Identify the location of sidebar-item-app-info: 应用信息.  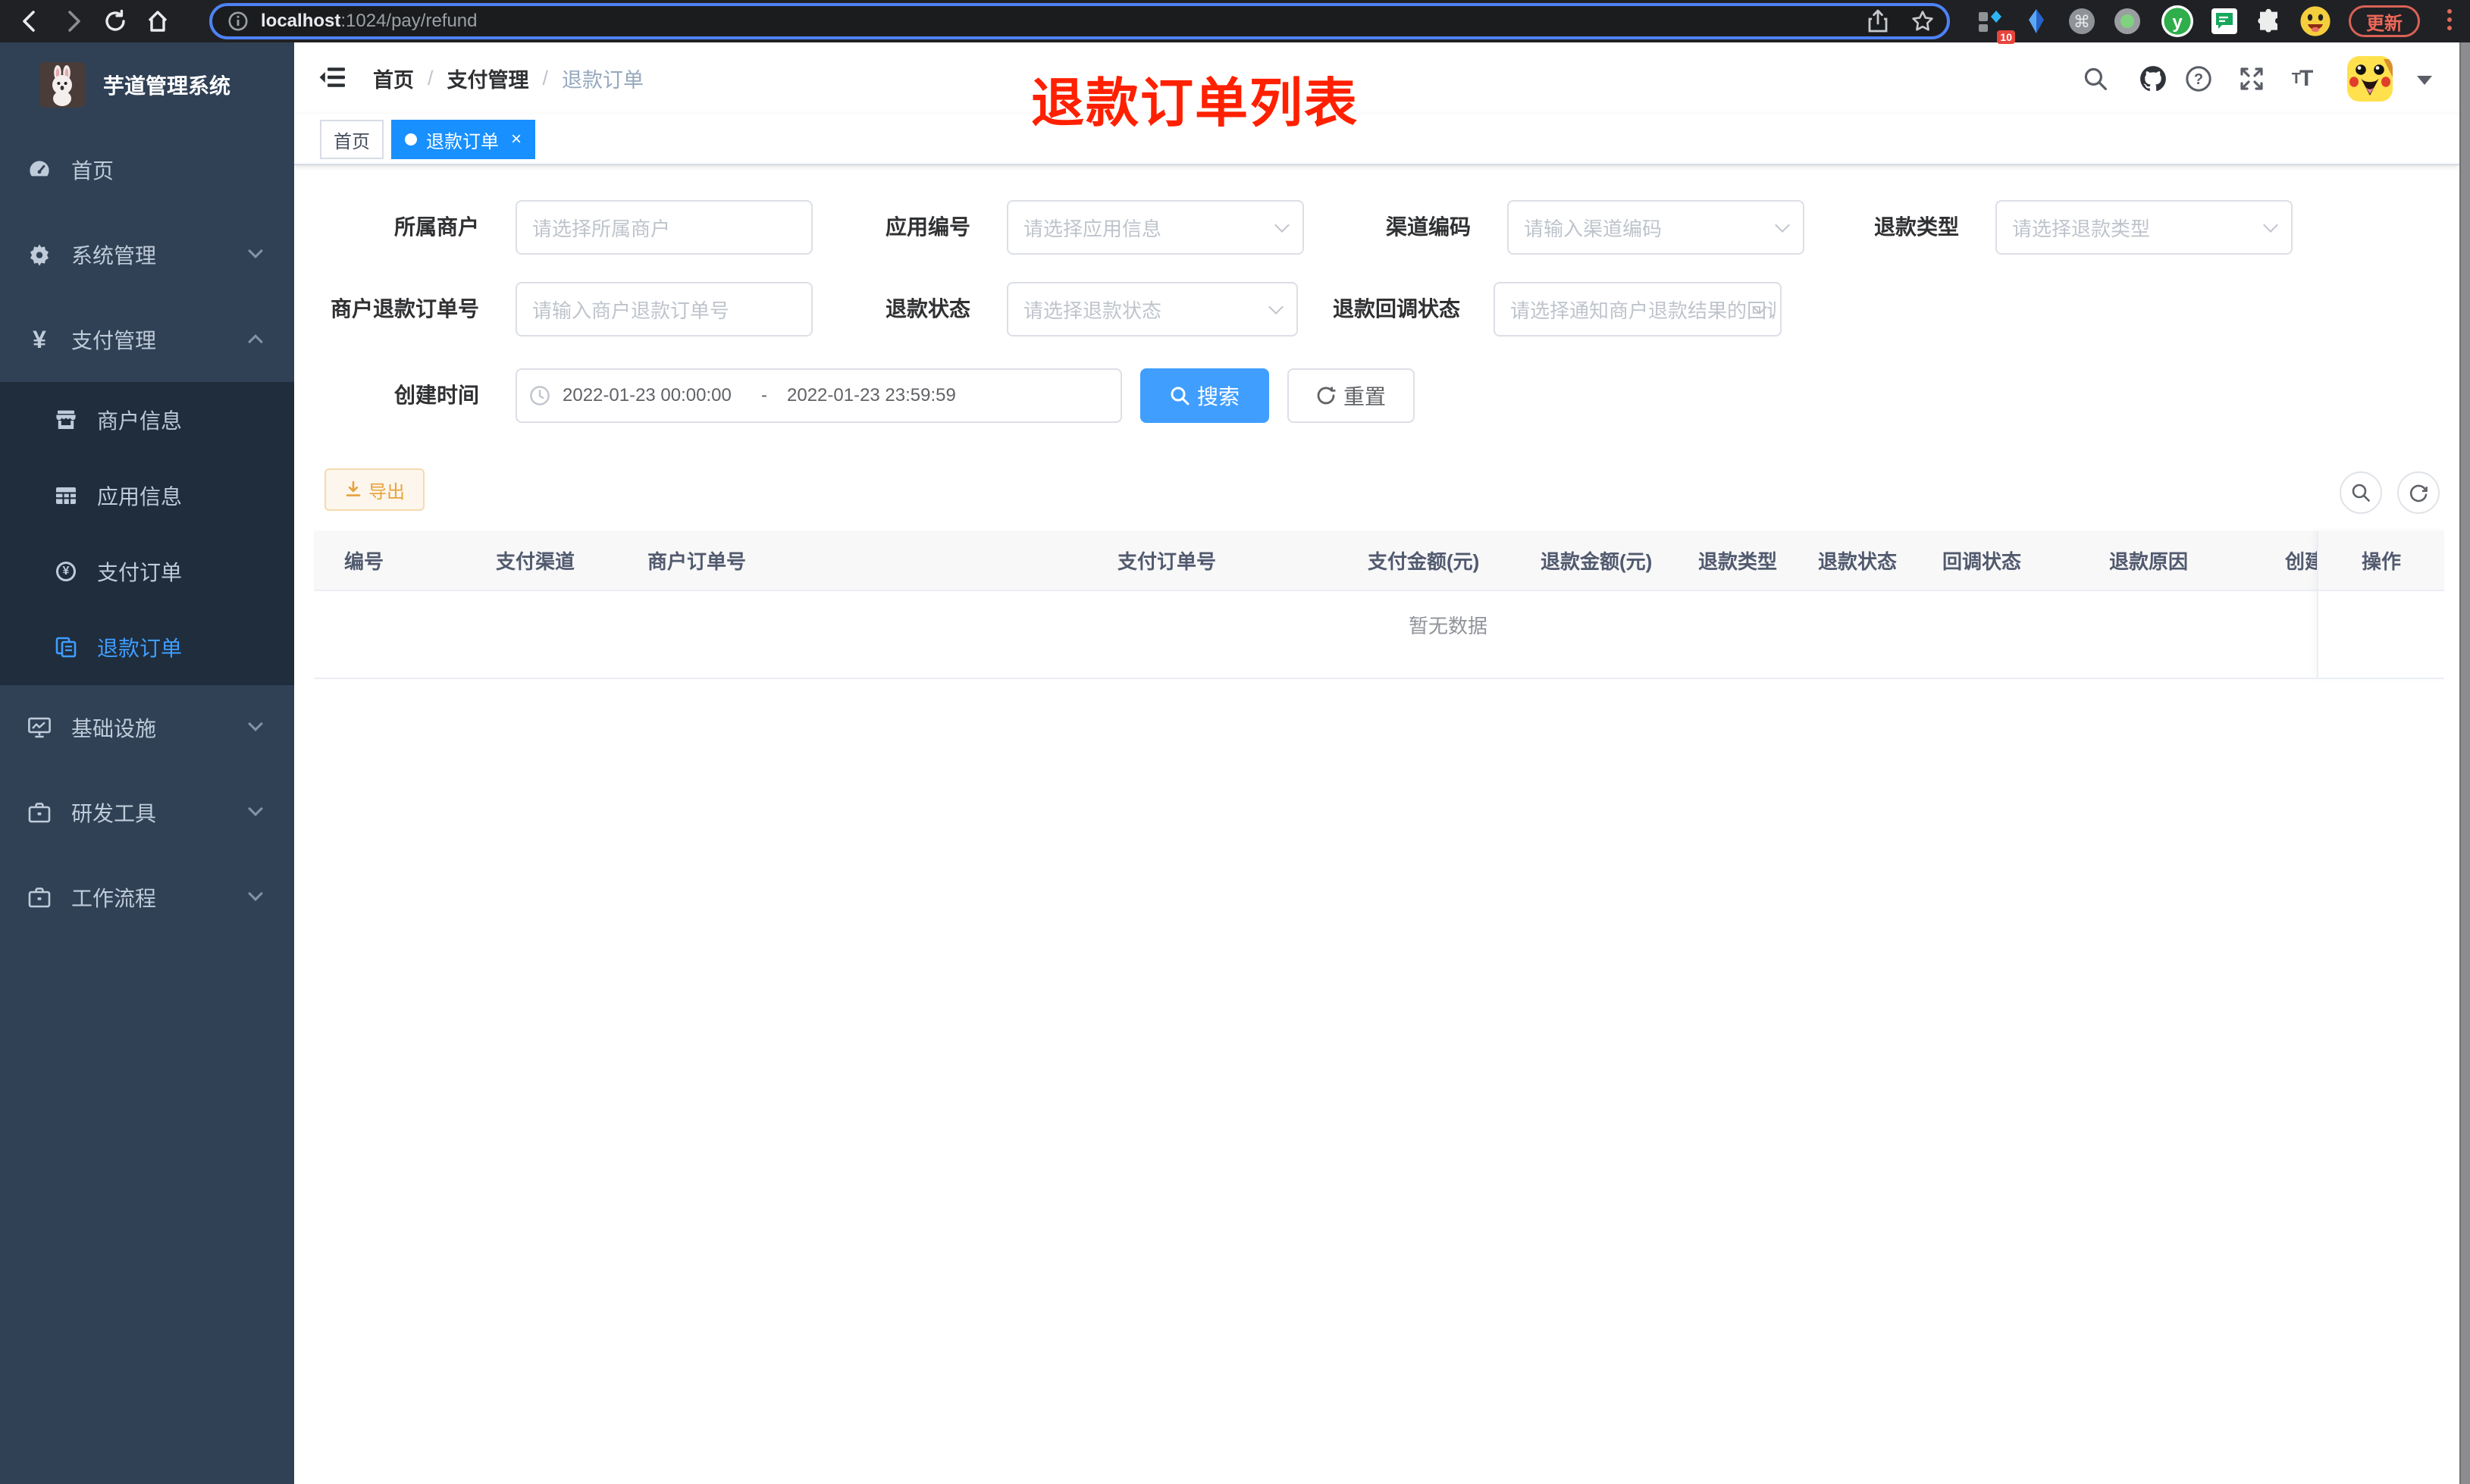
(147, 496).